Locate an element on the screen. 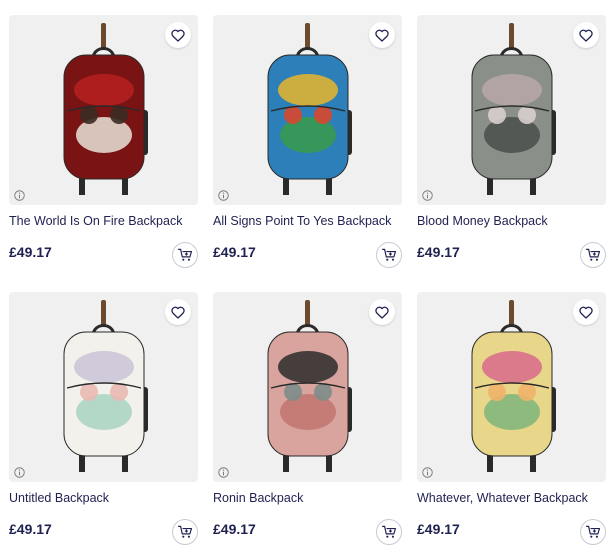 The height and width of the screenshot is (559, 615). product-title: The World Is On Fire Backpack is located at coordinates (103, 221).